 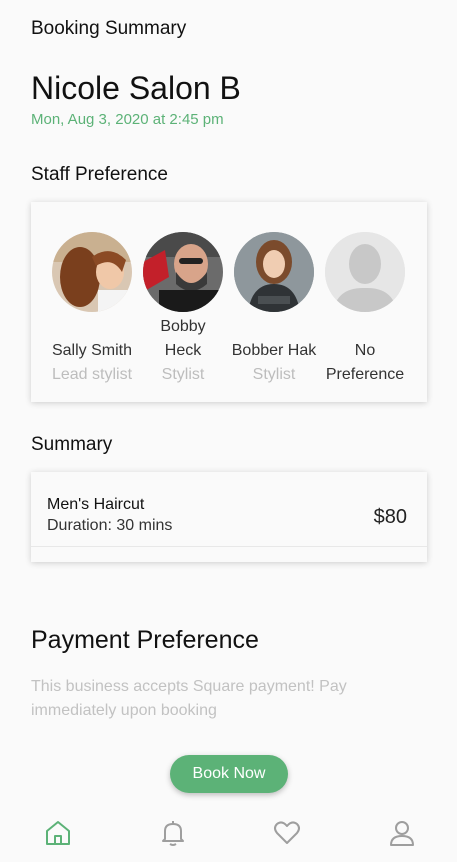 I want to click on person-placeholder-icon, so click(x=365, y=272).